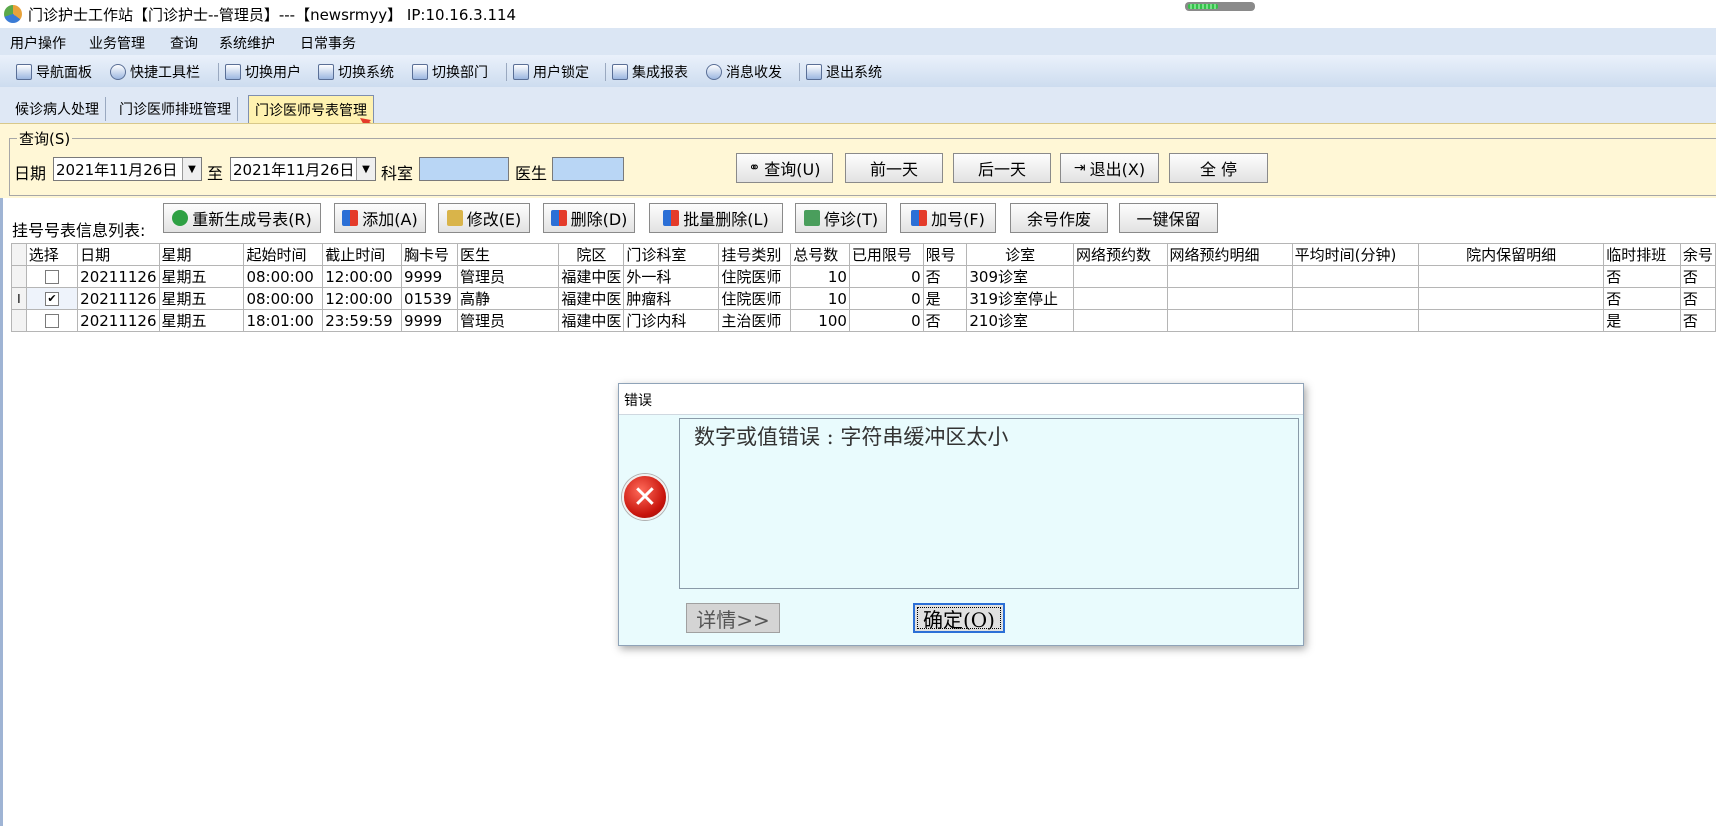 The image size is (1716, 826). I want to click on previous-day-button: 前一天, so click(894, 168).